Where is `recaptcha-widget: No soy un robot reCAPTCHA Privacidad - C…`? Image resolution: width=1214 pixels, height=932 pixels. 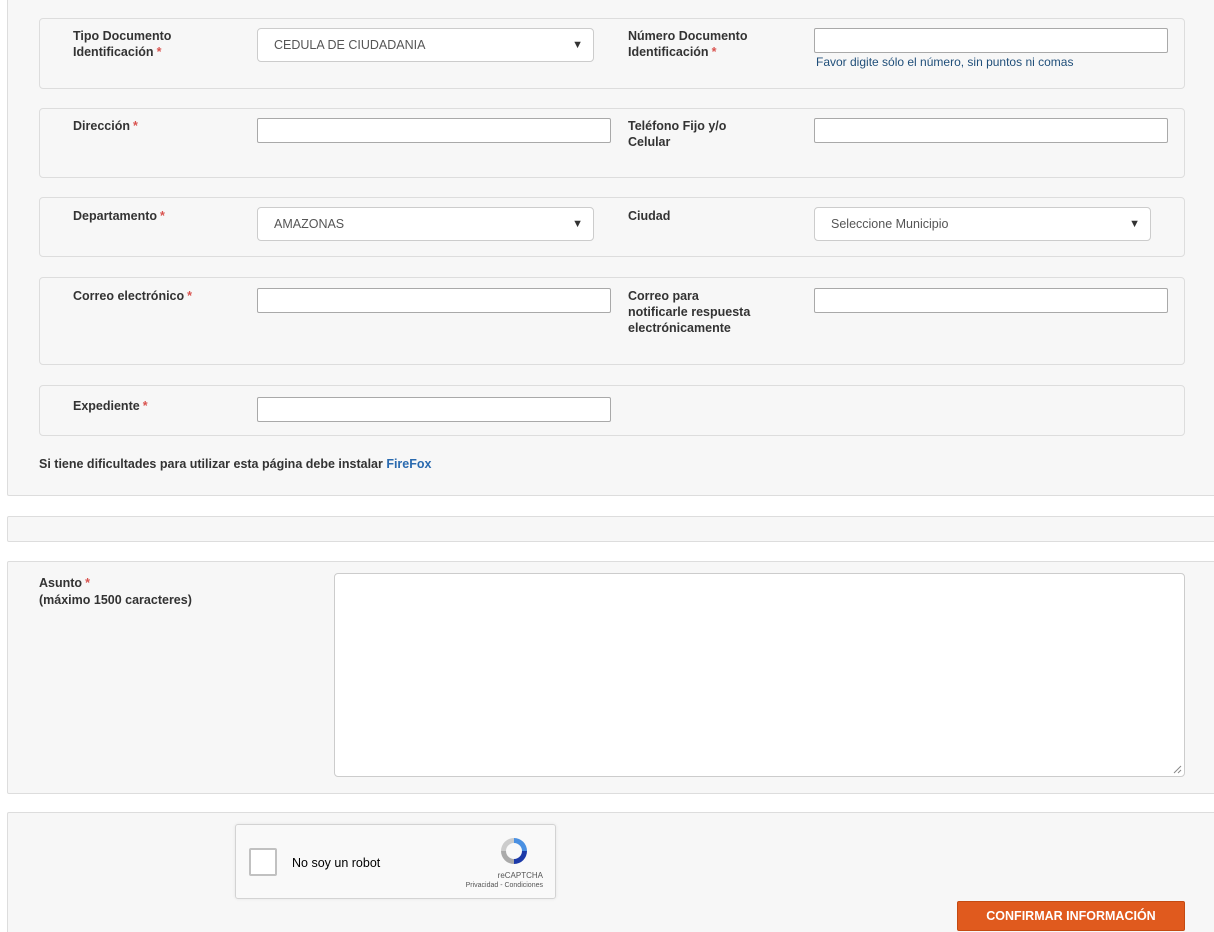
recaptcha-widget: No soy un robot reCAPTCHA Privacidad - C… is located at coordinates (395, 861).